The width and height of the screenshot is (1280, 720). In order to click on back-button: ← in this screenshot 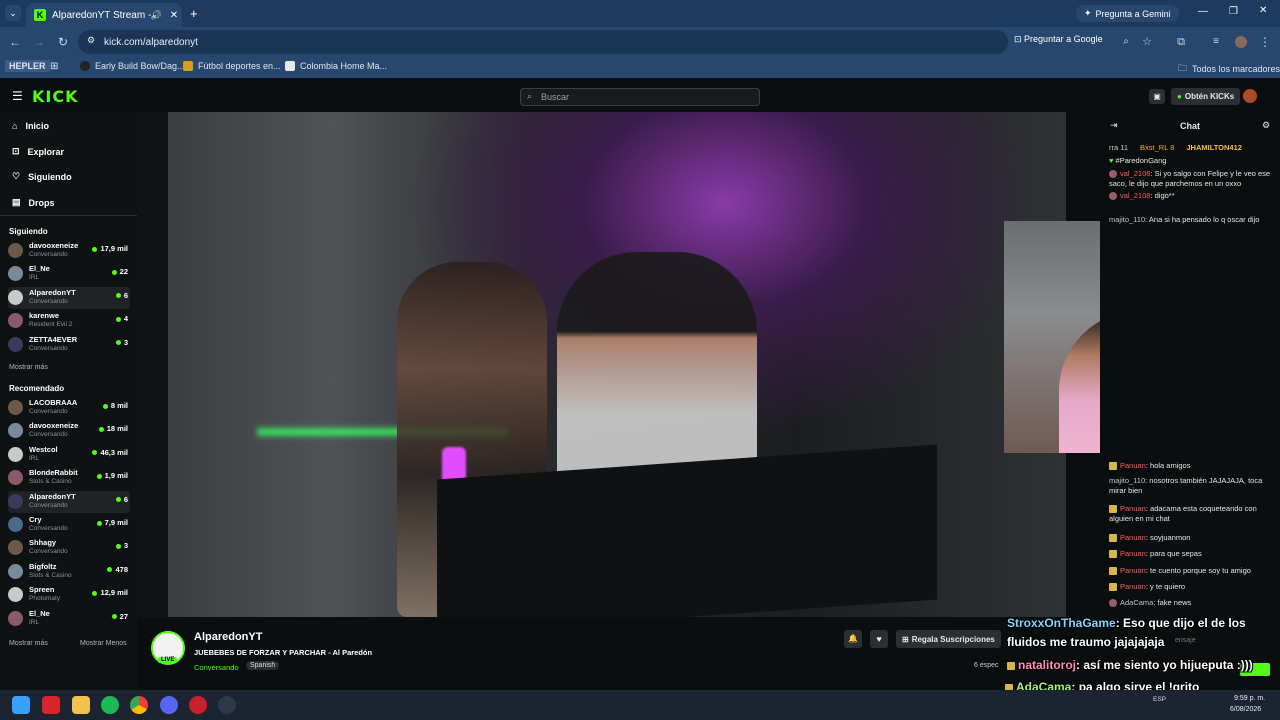, I will do `click(15, 42)`.